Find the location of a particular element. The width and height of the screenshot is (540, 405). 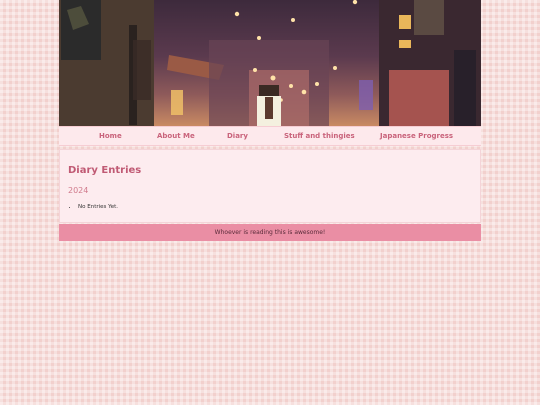

footer: Whoever is reading this is awesome! is located at coordinates (270, 232).